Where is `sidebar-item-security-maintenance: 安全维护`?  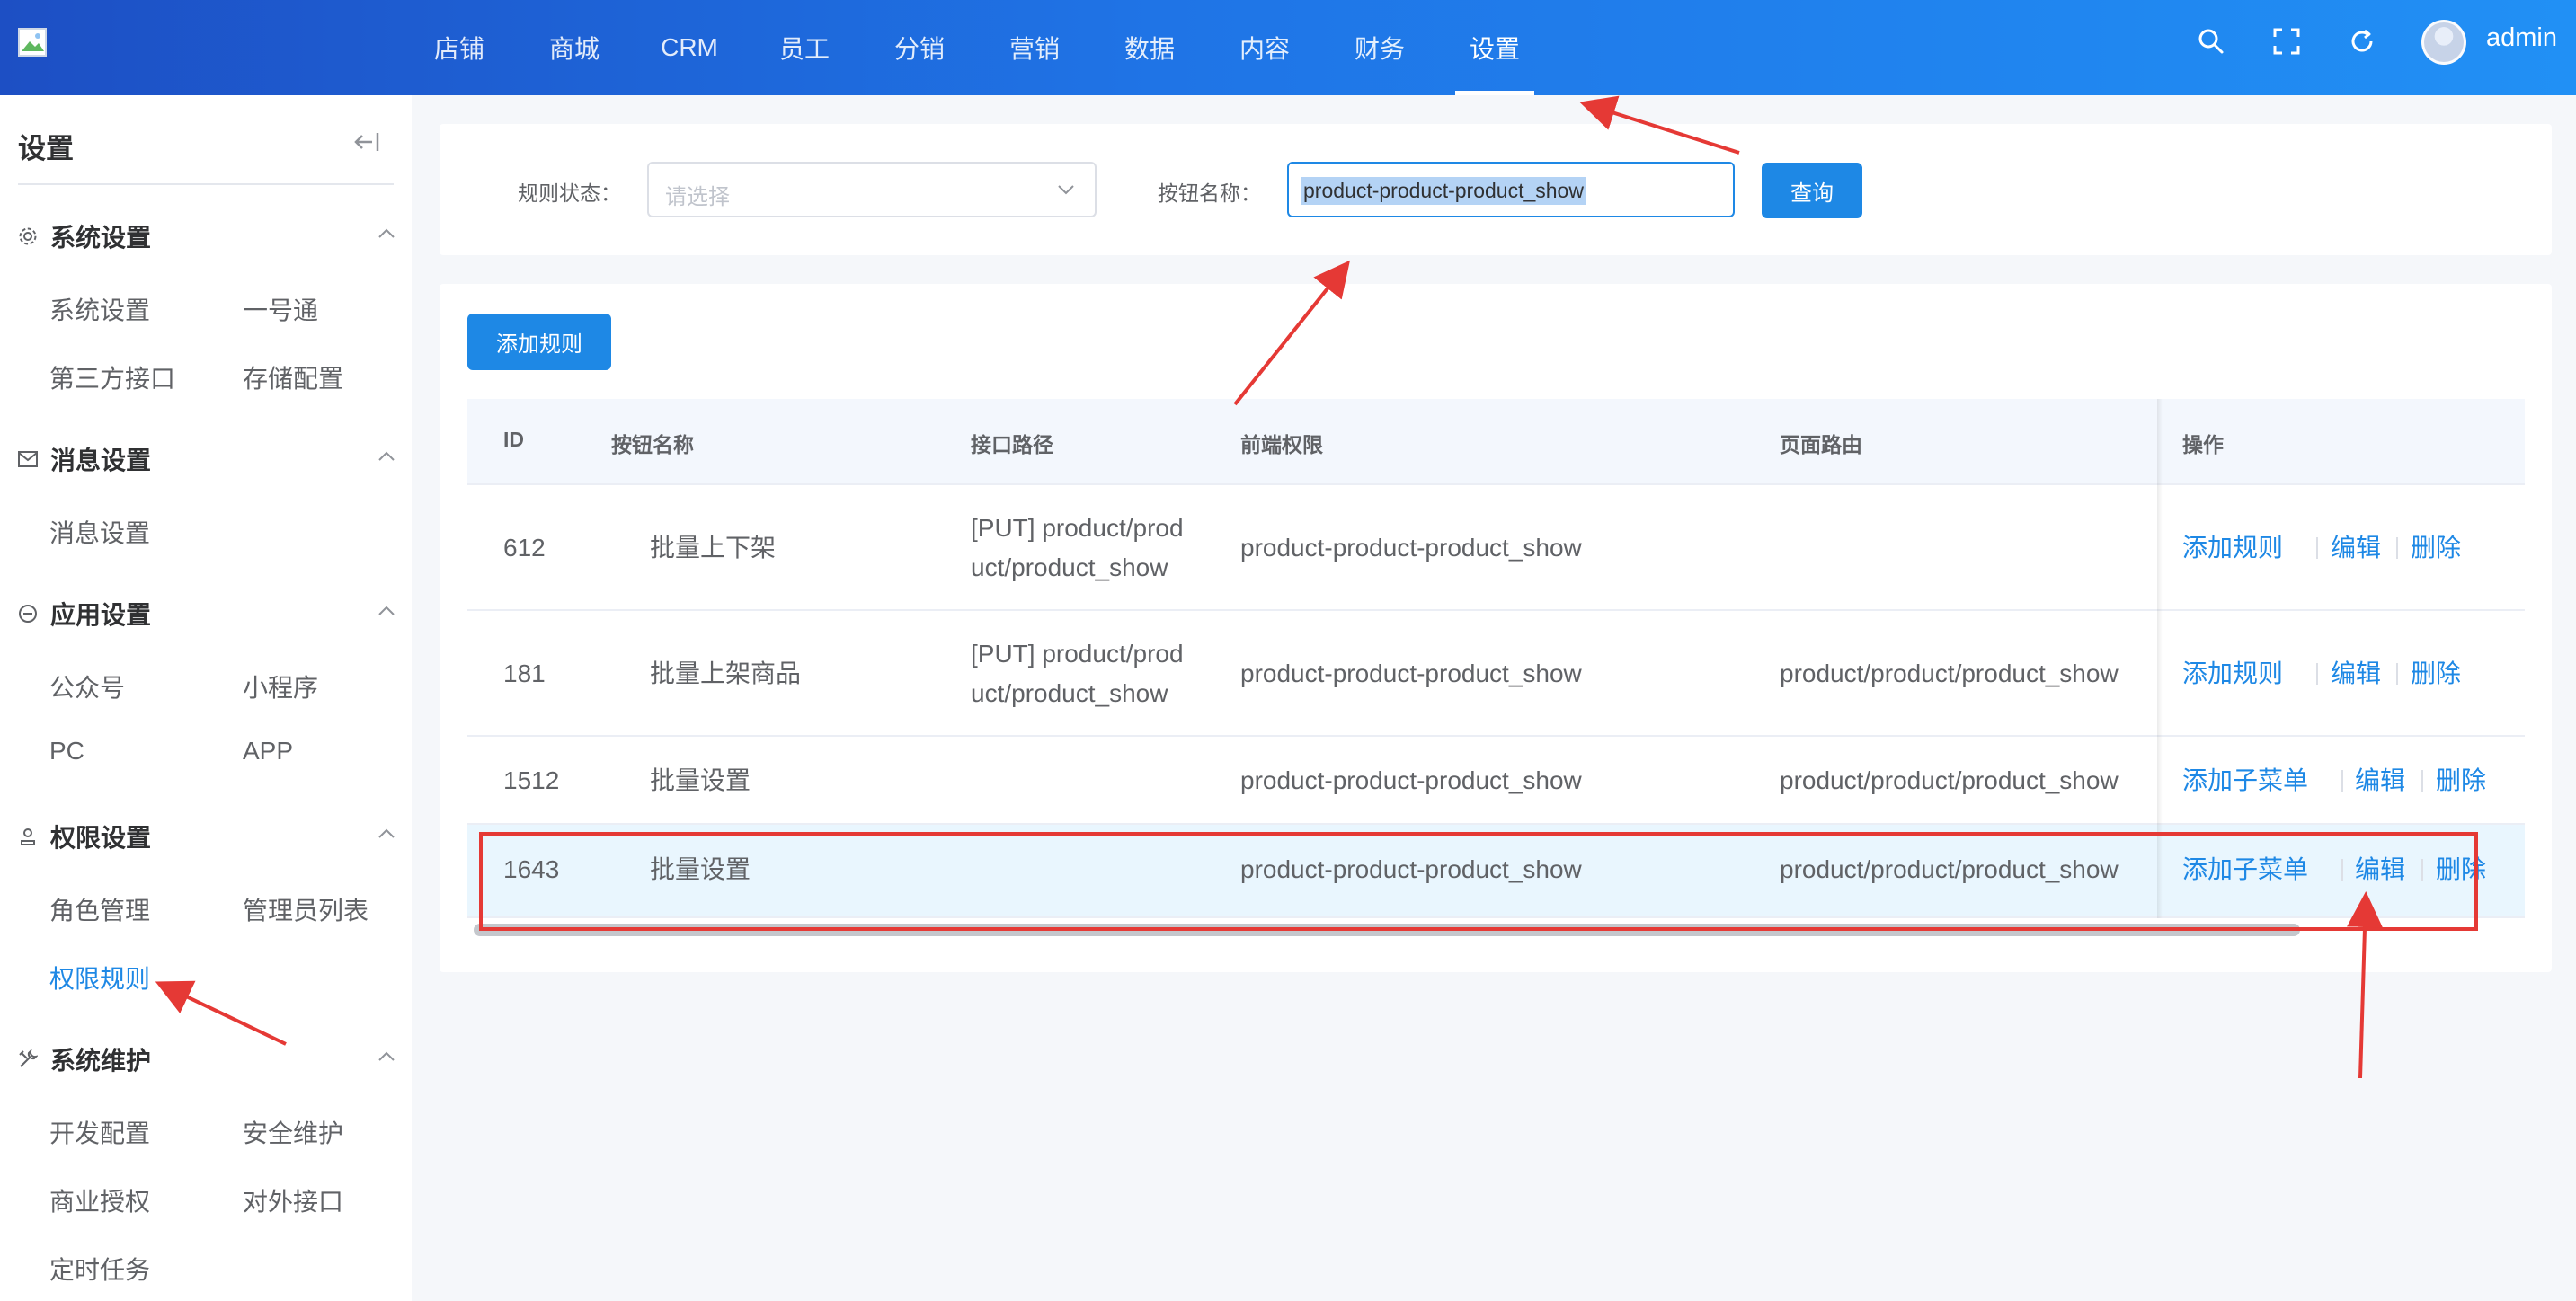 sidebar-item-security-maintenance: 安全维护 is located at coordinates (293, 1132).